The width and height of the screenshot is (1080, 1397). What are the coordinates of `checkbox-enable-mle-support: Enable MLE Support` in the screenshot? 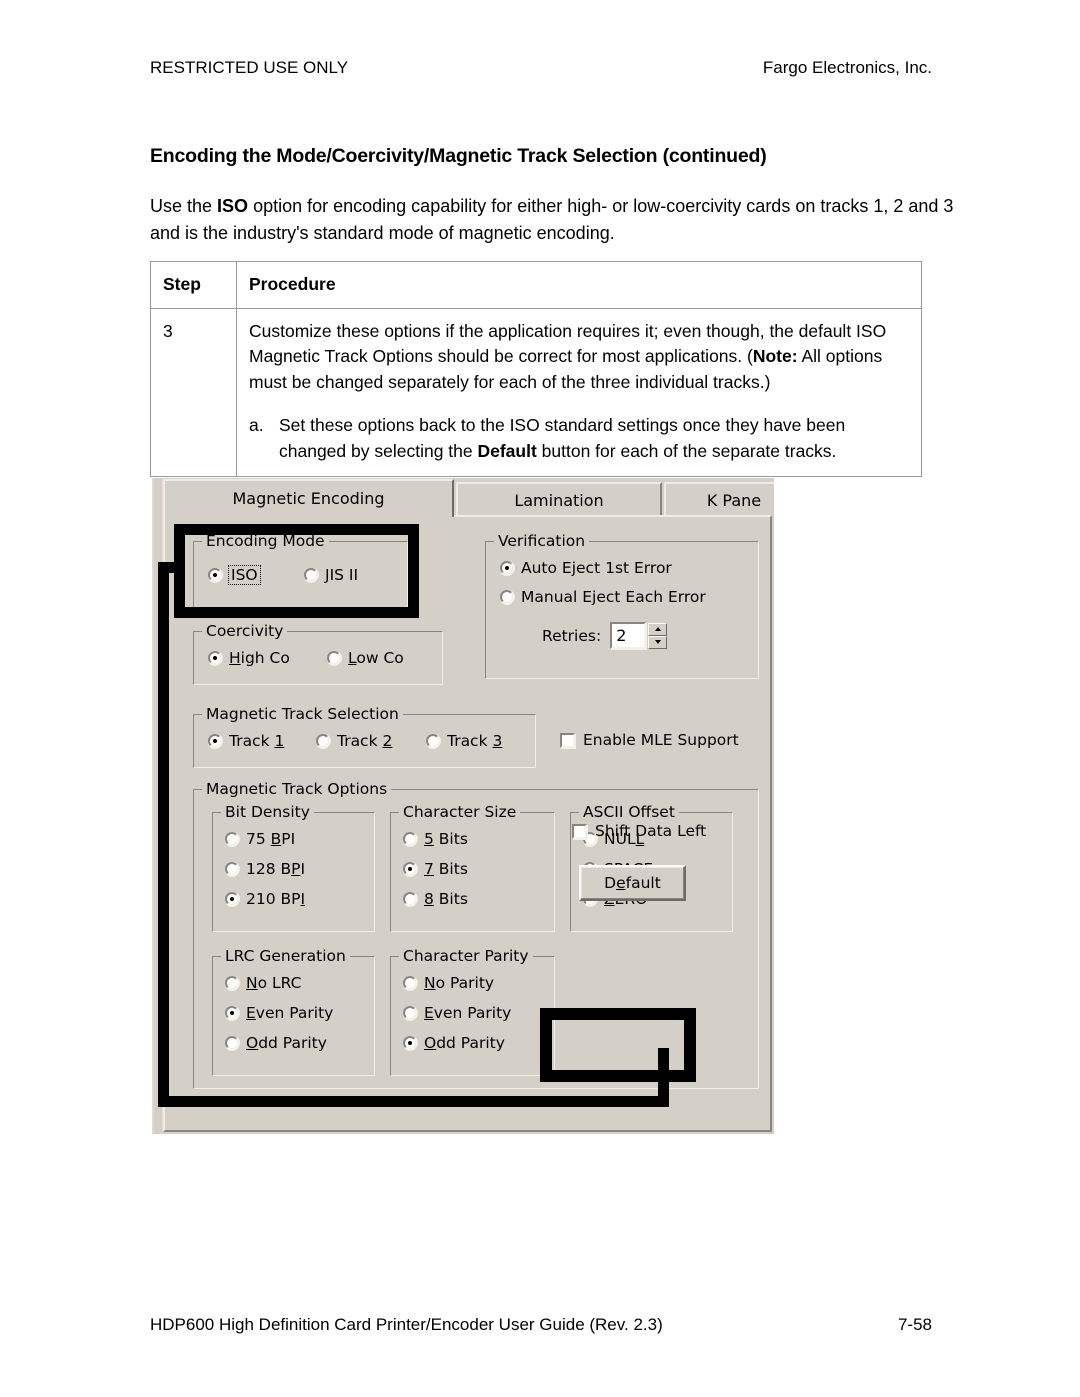 It's located at (649, 740).